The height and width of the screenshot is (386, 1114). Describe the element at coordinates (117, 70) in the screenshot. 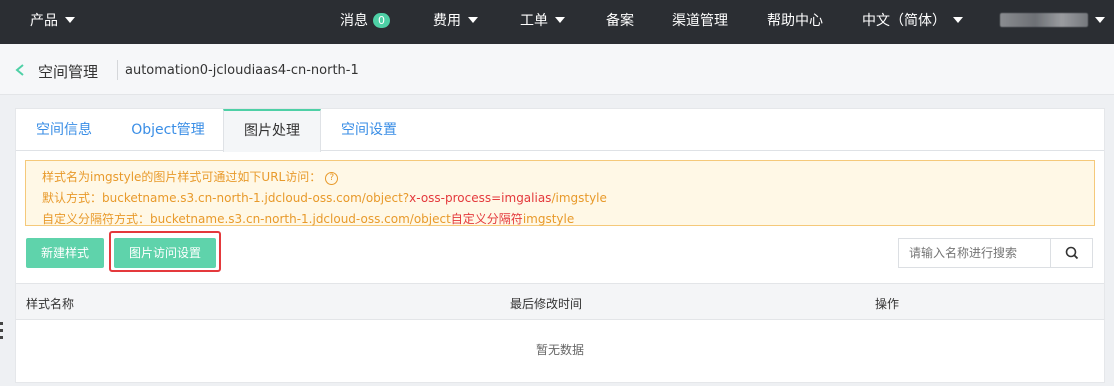

I see `breadcrumb-divider` at that location.